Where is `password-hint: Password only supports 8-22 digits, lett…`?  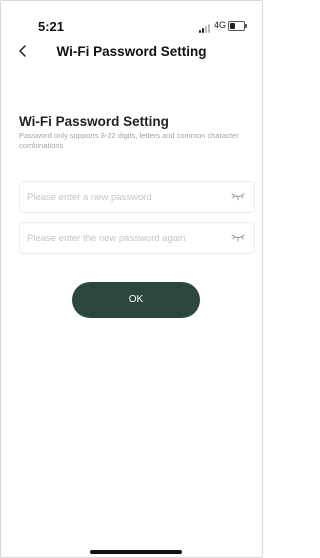
password-hint: Password only supports 8-22 digits, lett… is located at coordinates (129, 140).